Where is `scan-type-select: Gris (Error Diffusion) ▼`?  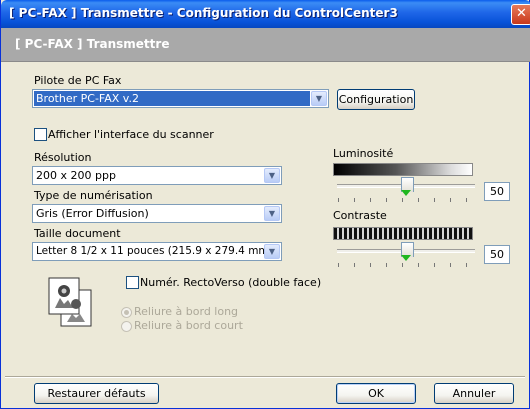
scan-type-select: Gris (Error Diffusion) ▼ is located at coordinates (157, 213).